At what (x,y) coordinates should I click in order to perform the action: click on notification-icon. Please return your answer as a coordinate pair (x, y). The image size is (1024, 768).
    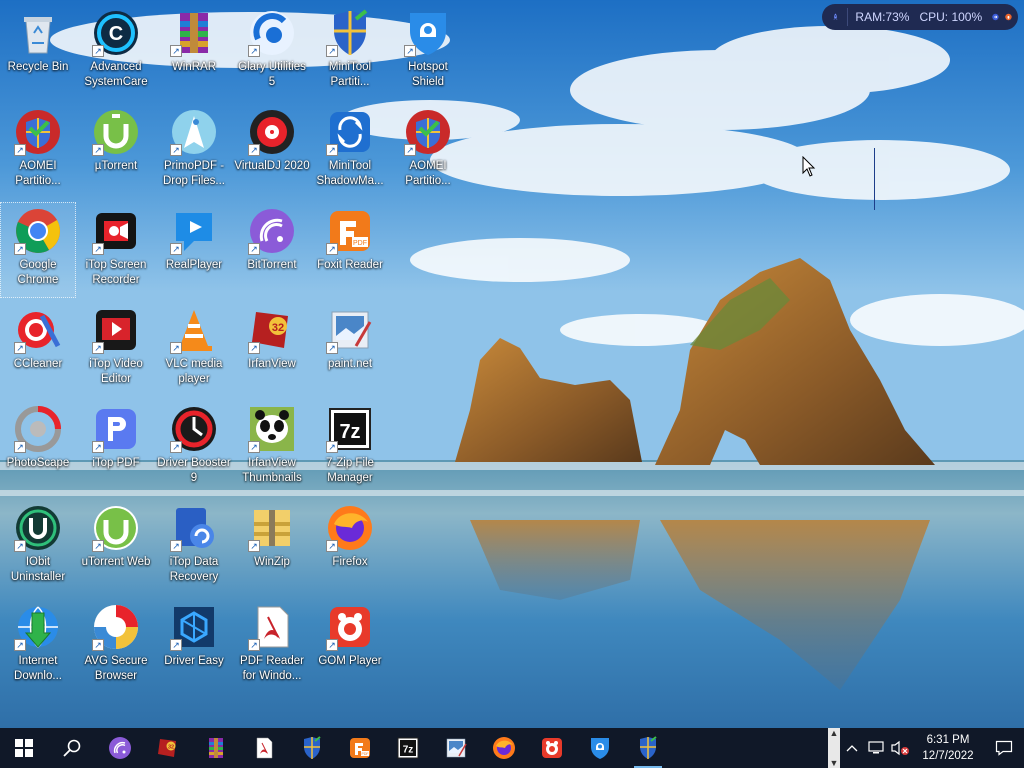
    Looking at the image, I should click on (1004, 748).